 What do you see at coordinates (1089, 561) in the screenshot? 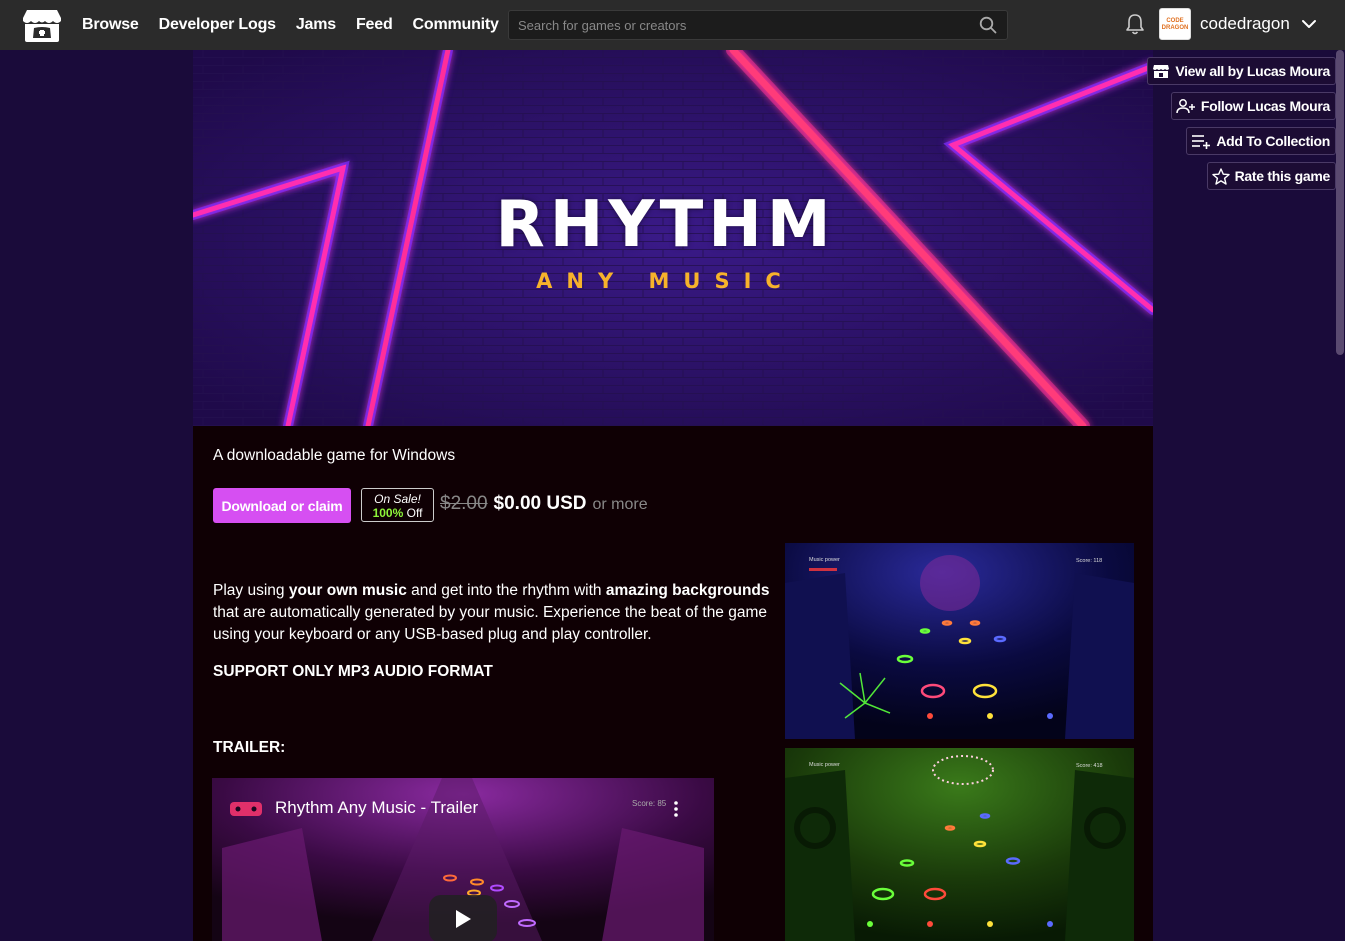
I see `screenshot-1-score: Score: 118` at bounding box center [1089, 561].